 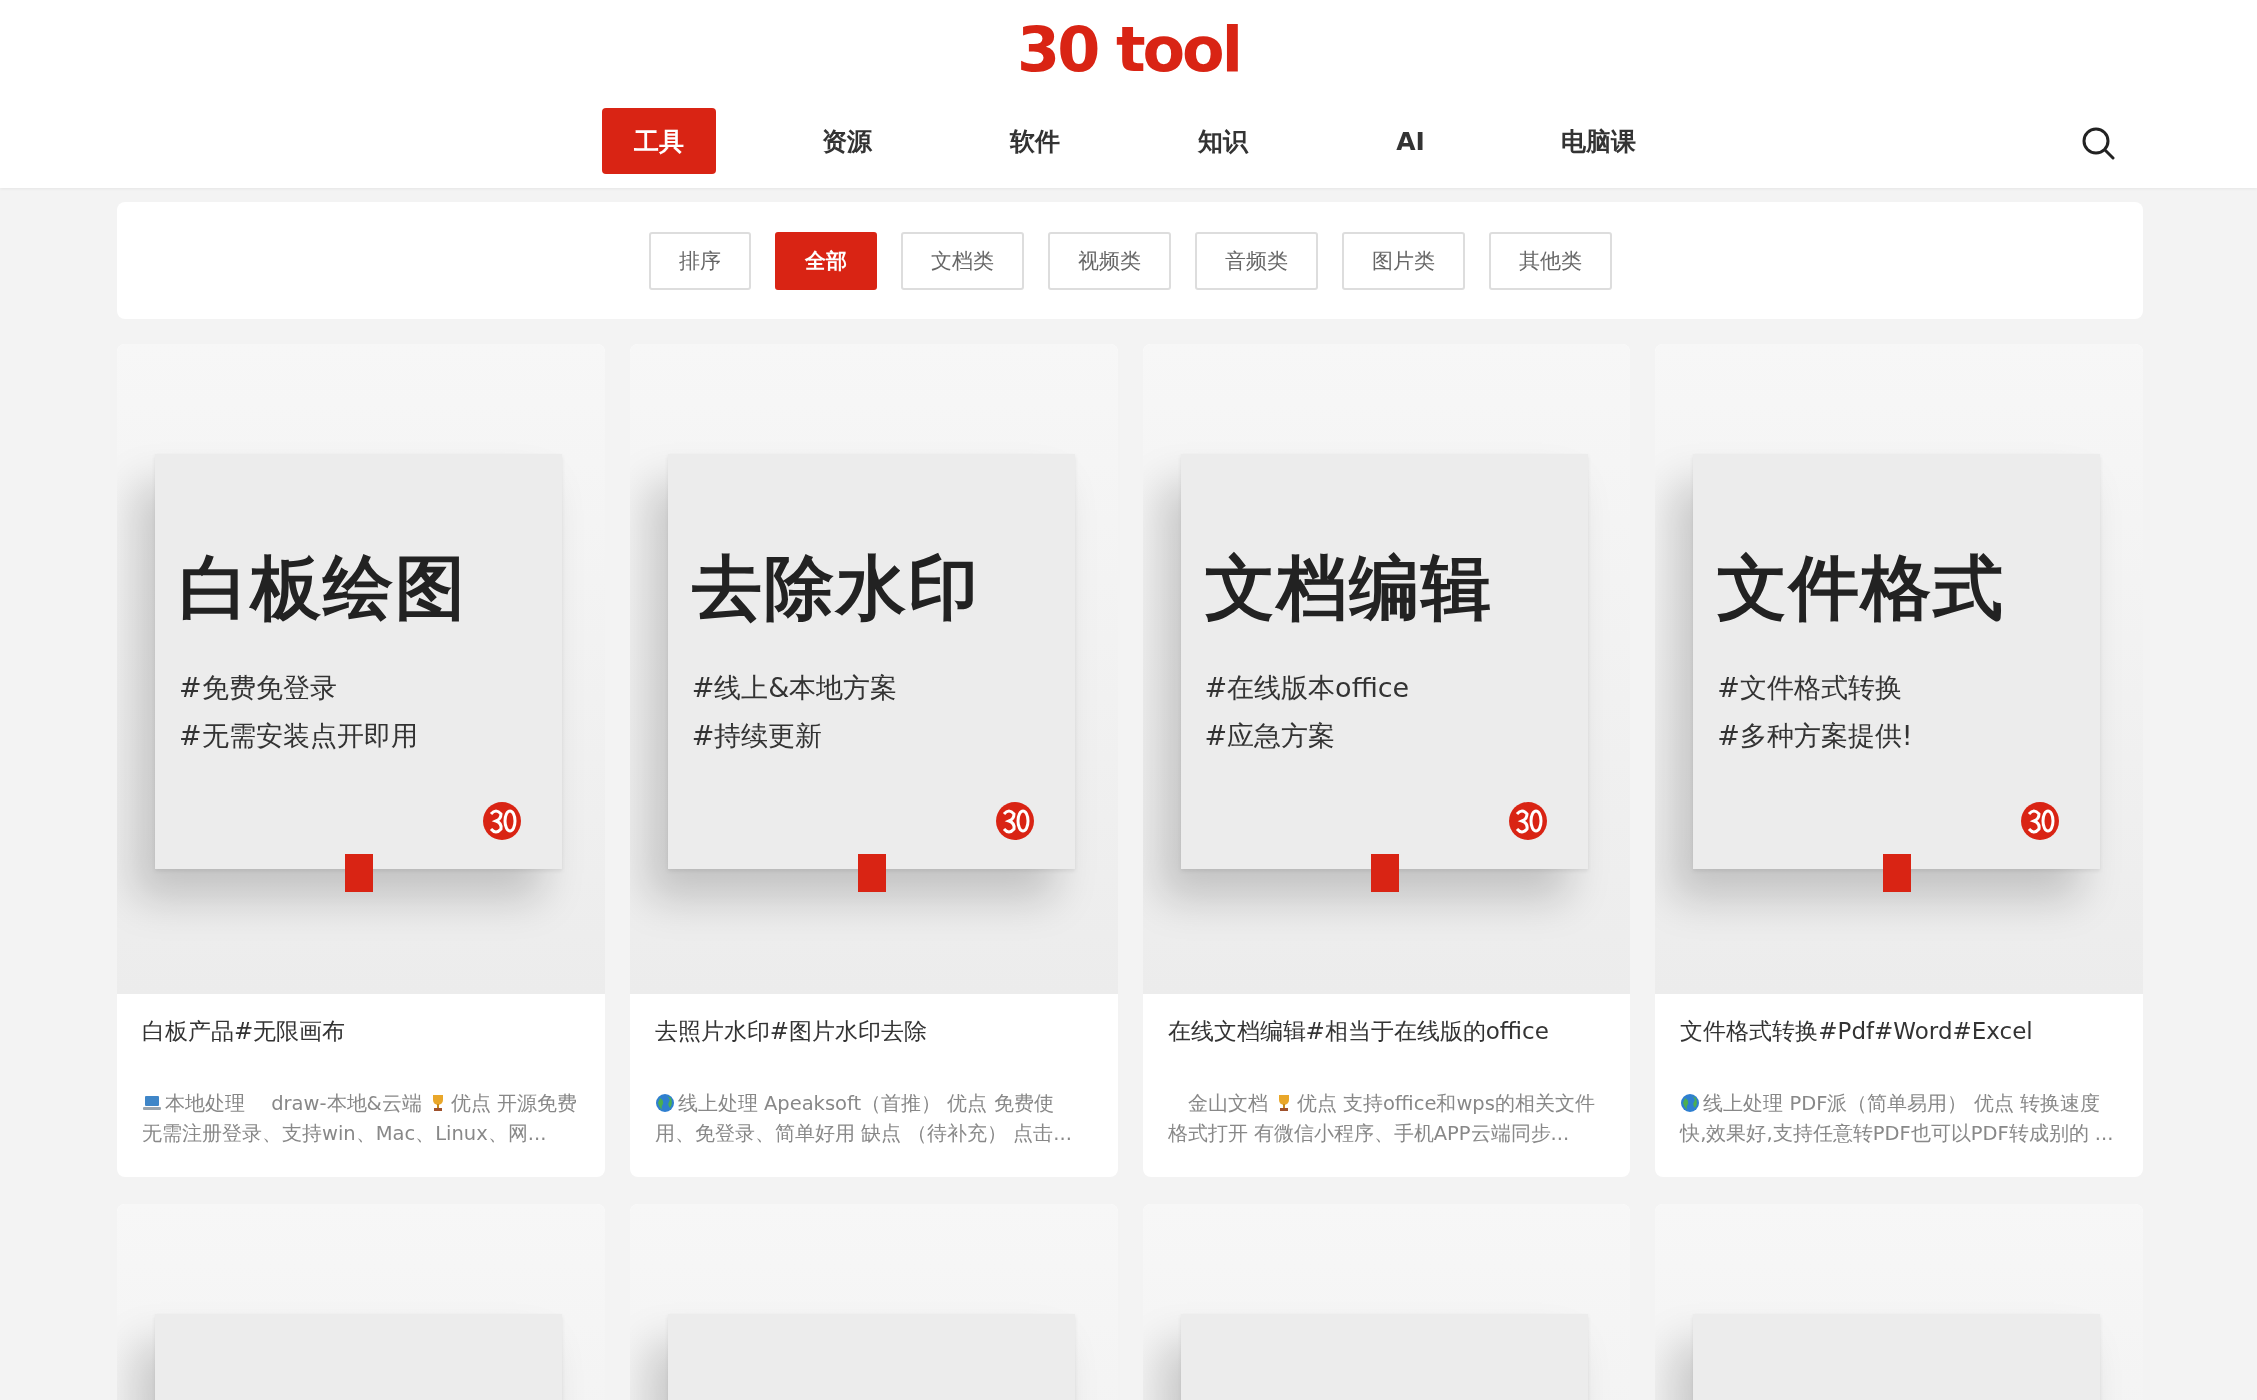 What do you see at coordinates (1109, 260) in the screenshot?
I see `filter-button: 视频类` at bounding box center [1109, 260].